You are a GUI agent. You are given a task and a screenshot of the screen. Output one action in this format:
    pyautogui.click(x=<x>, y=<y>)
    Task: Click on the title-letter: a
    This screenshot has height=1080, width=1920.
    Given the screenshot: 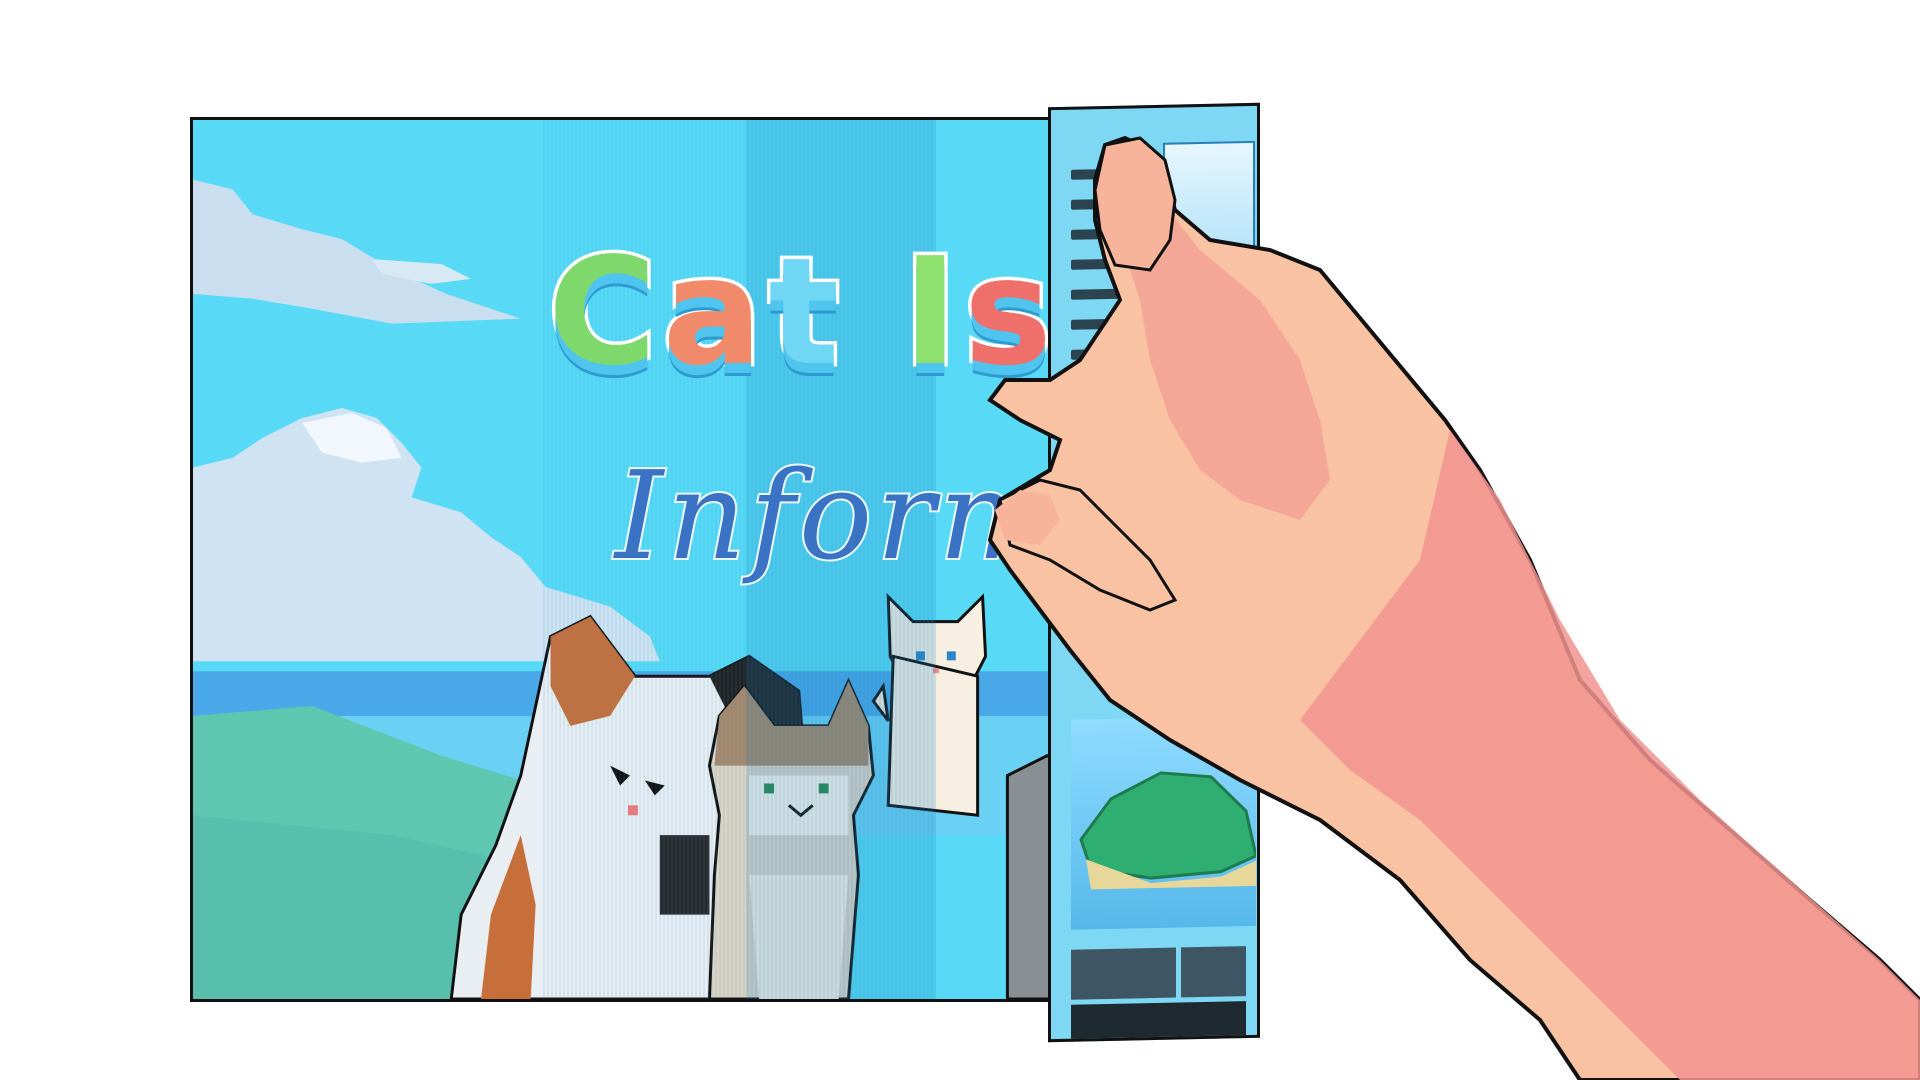 What is the action you would take?
    pyautogui.click(x=714, y=312)
    